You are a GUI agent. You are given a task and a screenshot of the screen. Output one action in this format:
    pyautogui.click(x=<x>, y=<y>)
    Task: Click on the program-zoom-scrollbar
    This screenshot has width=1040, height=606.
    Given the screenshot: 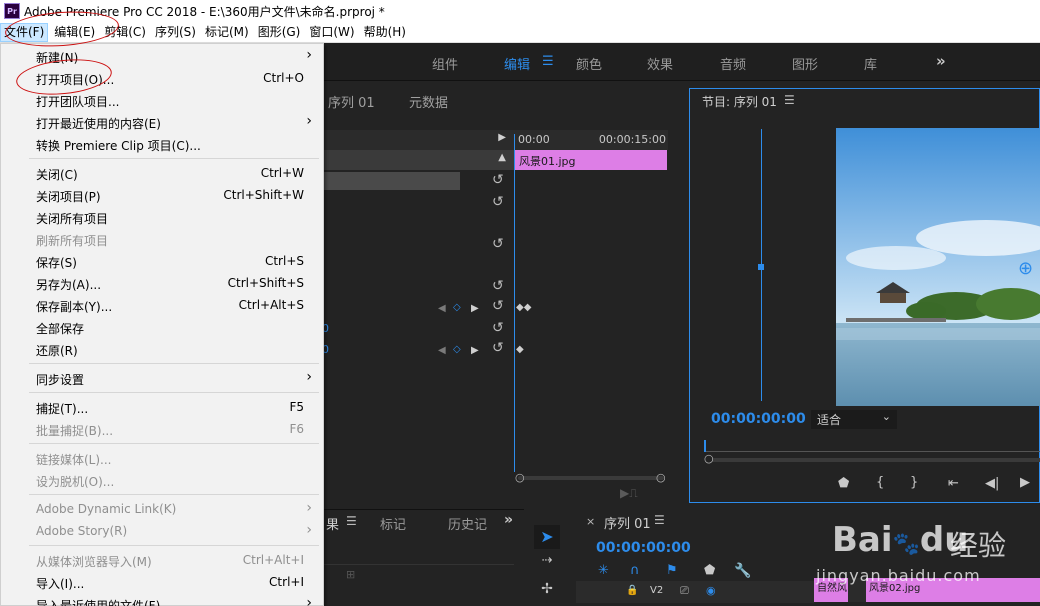 What is the action you would take?
    pyautogui.click(x=876, y=460)
    